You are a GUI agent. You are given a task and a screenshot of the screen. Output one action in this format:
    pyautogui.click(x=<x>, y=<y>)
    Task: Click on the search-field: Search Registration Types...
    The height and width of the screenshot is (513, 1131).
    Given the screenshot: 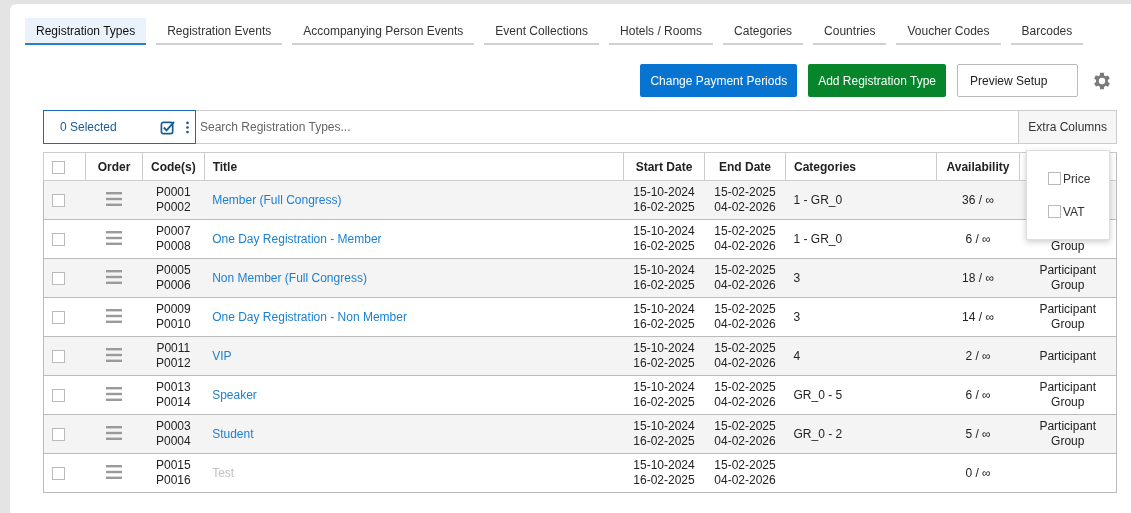 What is the action you would take?
    pyautogui.click(x=607, y=127)
    